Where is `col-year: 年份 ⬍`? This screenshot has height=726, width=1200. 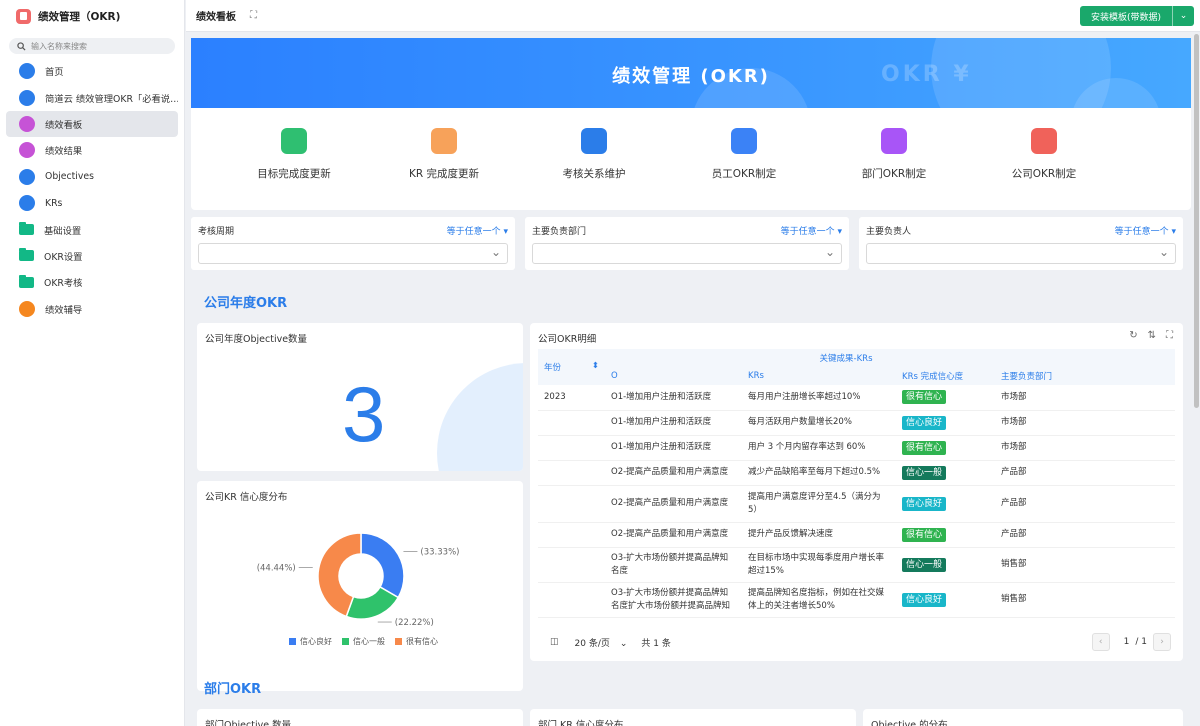 col-year: 年份 ⬍ is located at coordinates (571, 367).